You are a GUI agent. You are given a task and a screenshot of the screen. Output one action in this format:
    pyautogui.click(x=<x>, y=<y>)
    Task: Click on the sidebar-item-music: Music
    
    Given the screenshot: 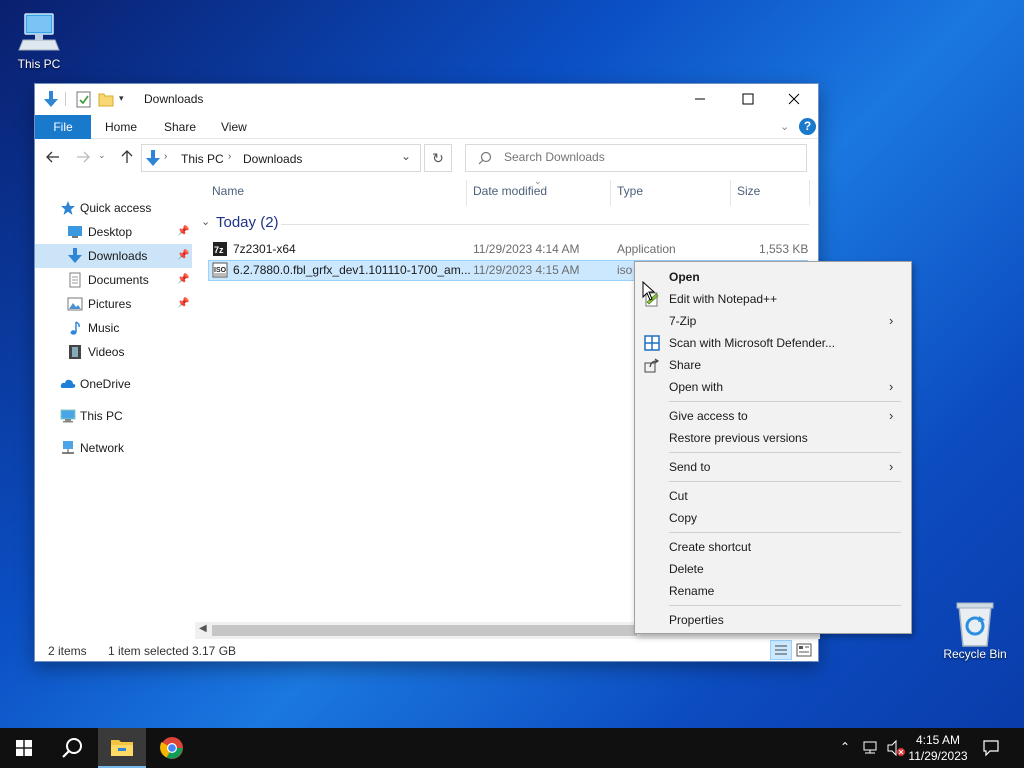 What is the action you would take?
    pyautogui.click(x=113, y=328)
    